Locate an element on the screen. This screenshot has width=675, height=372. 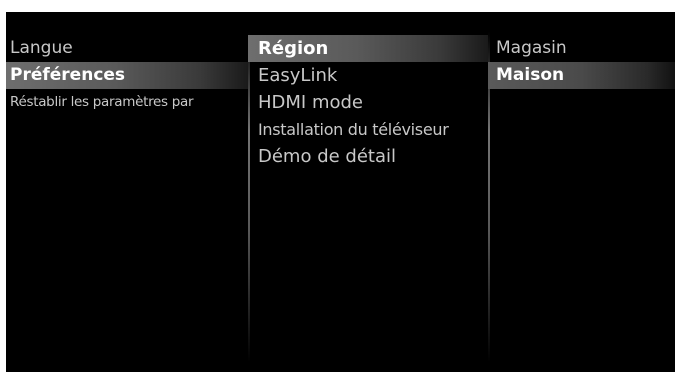
menu-item-reset-settings: Réstablir les paramètres par is located at coordinates (127, 102).